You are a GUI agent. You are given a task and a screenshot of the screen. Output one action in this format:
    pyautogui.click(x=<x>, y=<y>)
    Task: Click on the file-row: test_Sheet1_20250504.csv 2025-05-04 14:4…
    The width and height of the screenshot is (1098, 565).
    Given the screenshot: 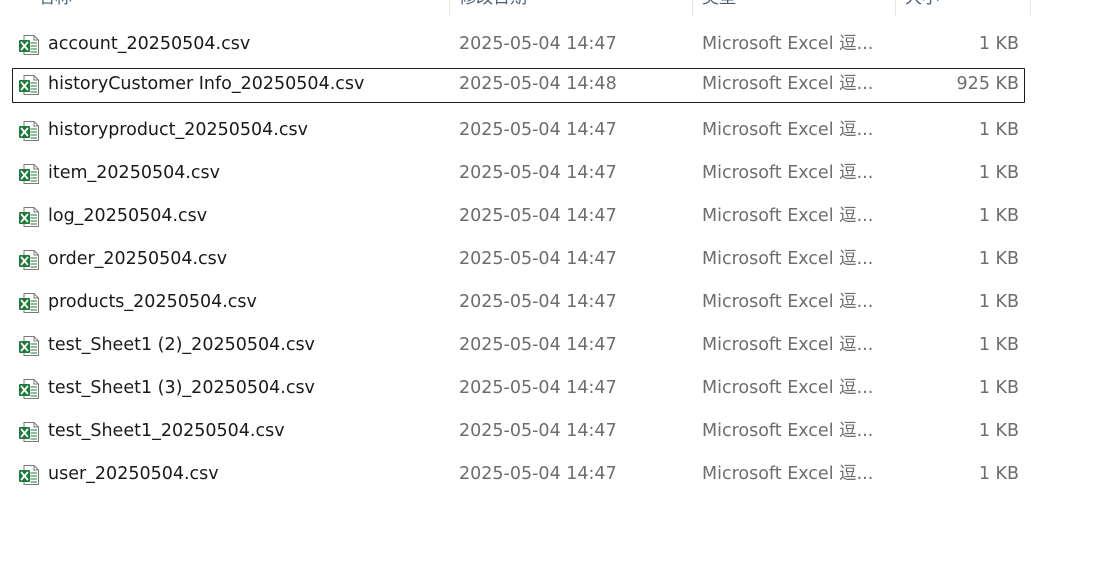 What is the action you would take?
    pyautogui.click(x=549, y=431)
    